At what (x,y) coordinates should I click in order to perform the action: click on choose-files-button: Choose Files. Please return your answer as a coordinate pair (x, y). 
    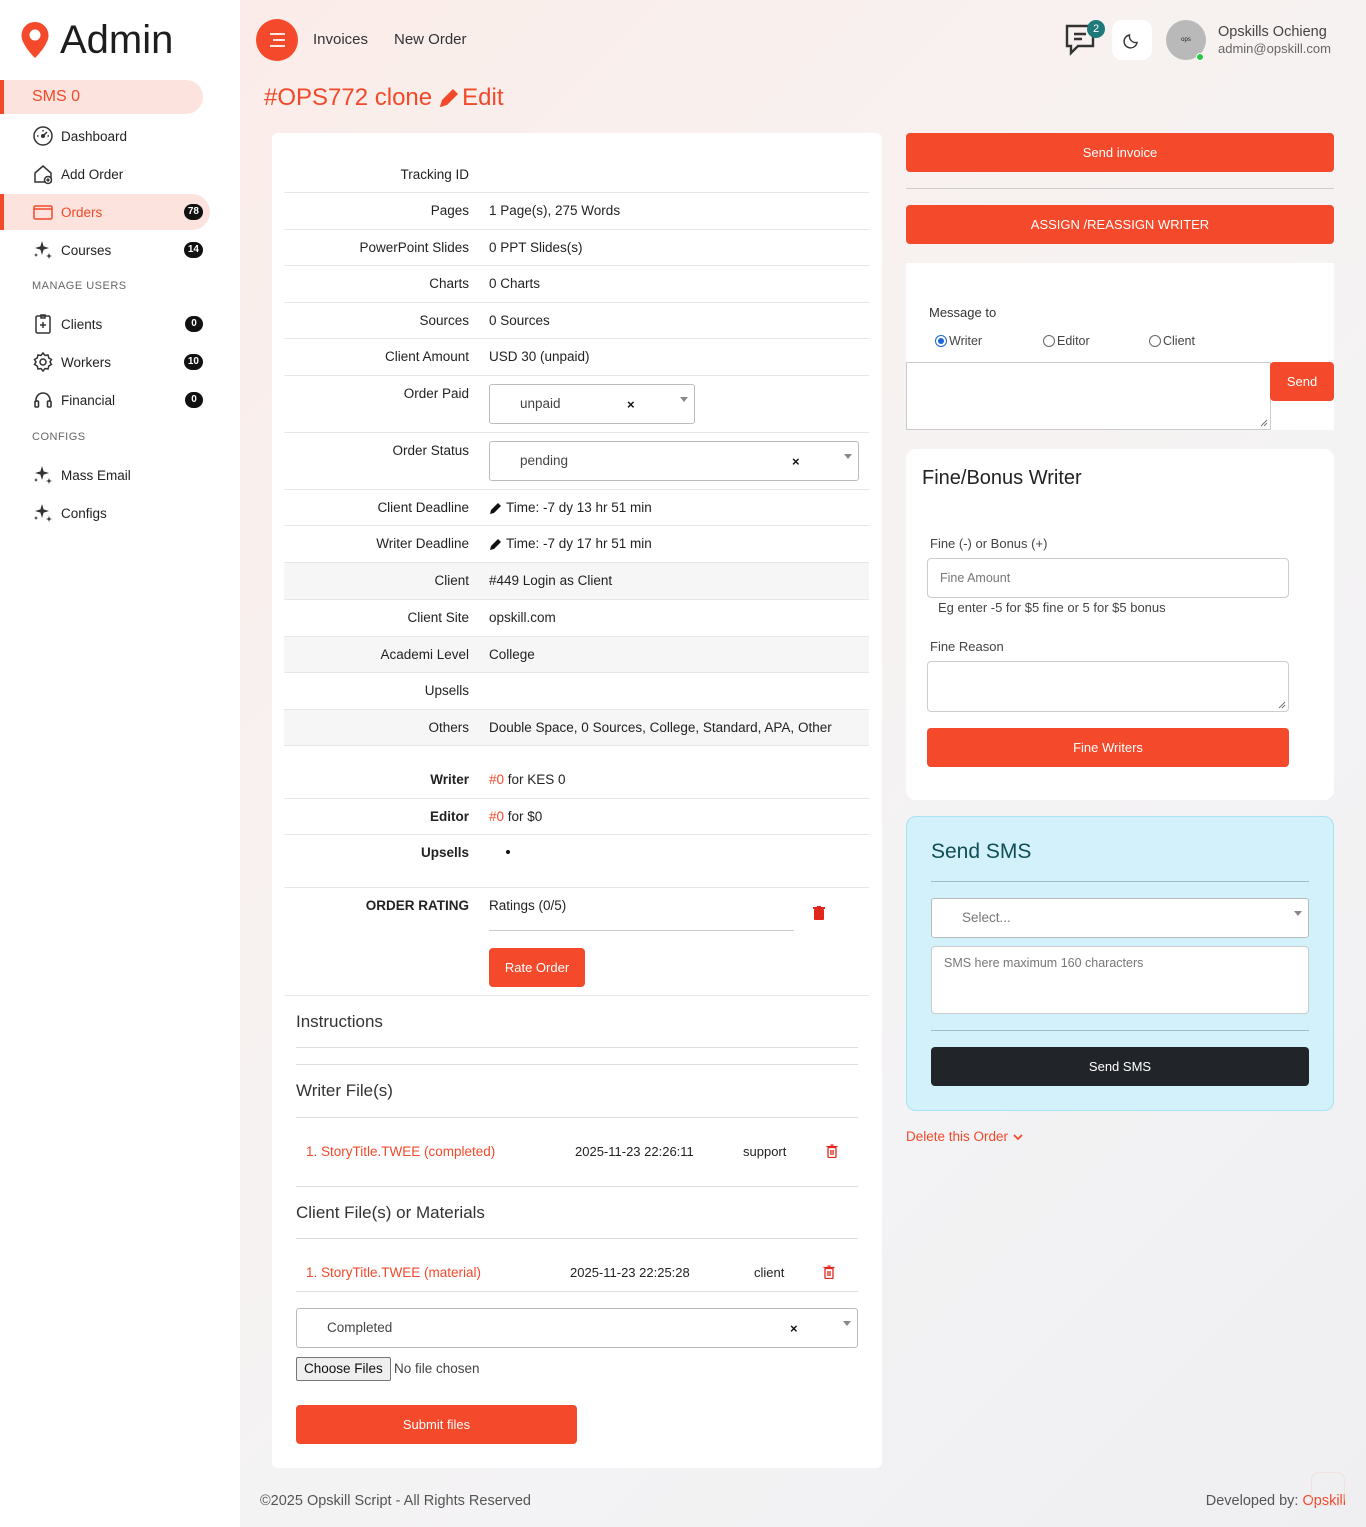
    Looking at the image, I should click on (343, 1369).